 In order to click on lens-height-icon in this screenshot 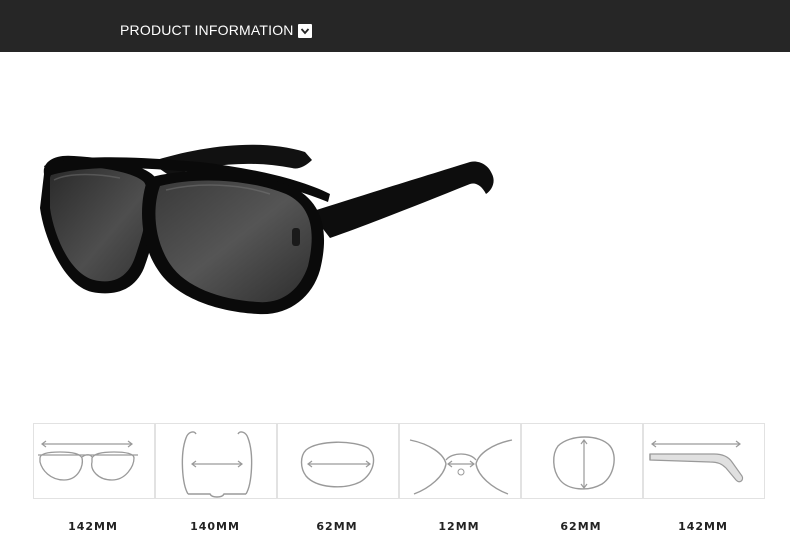, I will do `click(582, 461)`.